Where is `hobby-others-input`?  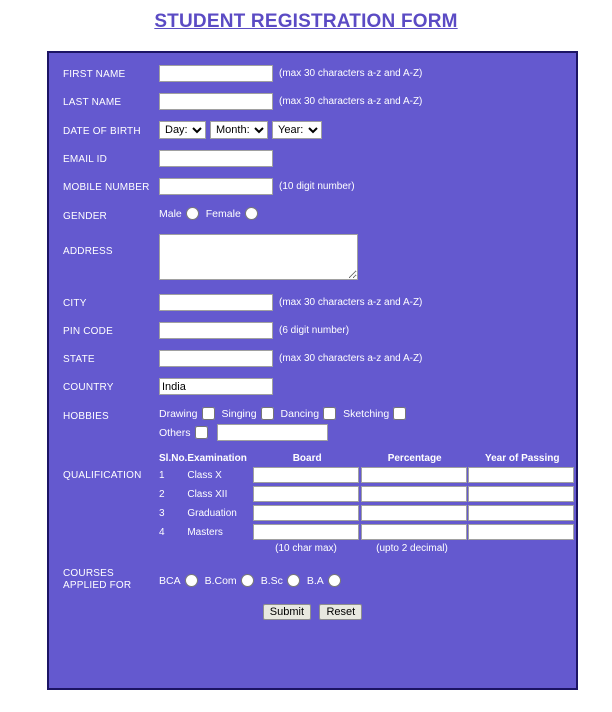 hobby-others-input is located at coordinates (272, 432).